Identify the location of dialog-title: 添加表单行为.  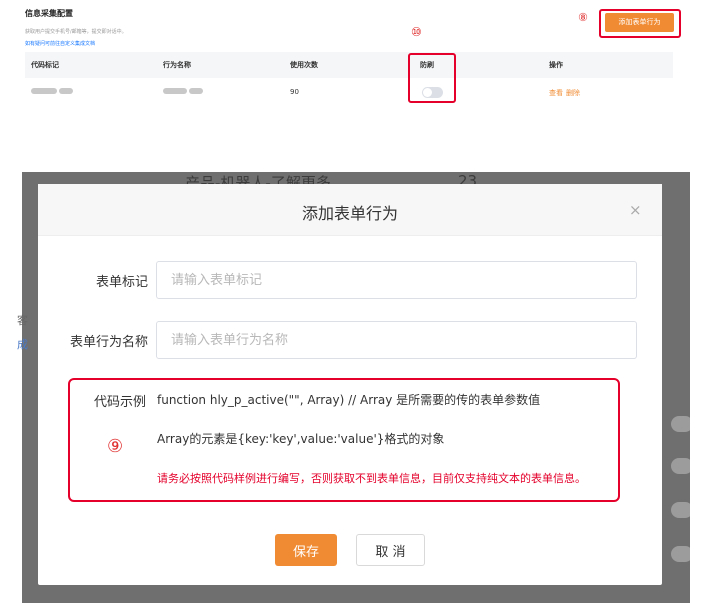
(349, 213).